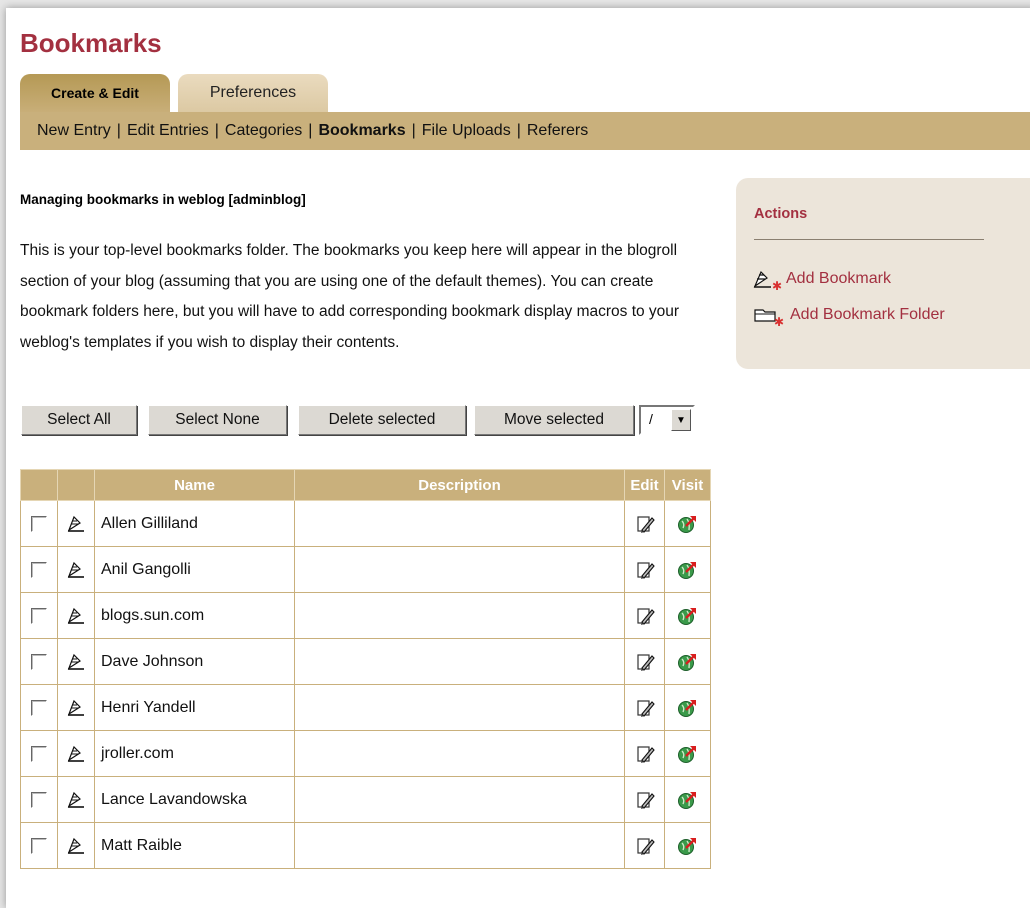  Describe the element at coordinates (39, 485) in the screenshot. I see `header-select` at that location.